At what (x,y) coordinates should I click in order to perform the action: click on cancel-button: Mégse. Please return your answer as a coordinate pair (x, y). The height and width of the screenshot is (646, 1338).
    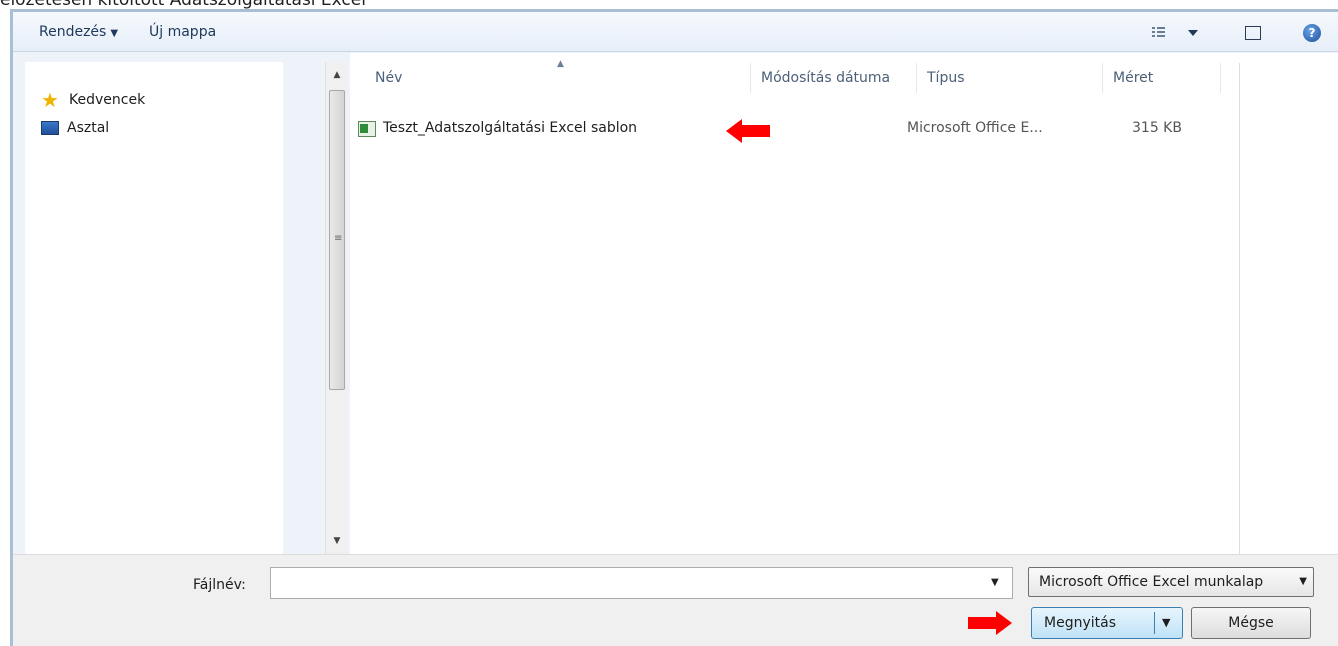
    Looking at the image, I should click on (1251, 623).